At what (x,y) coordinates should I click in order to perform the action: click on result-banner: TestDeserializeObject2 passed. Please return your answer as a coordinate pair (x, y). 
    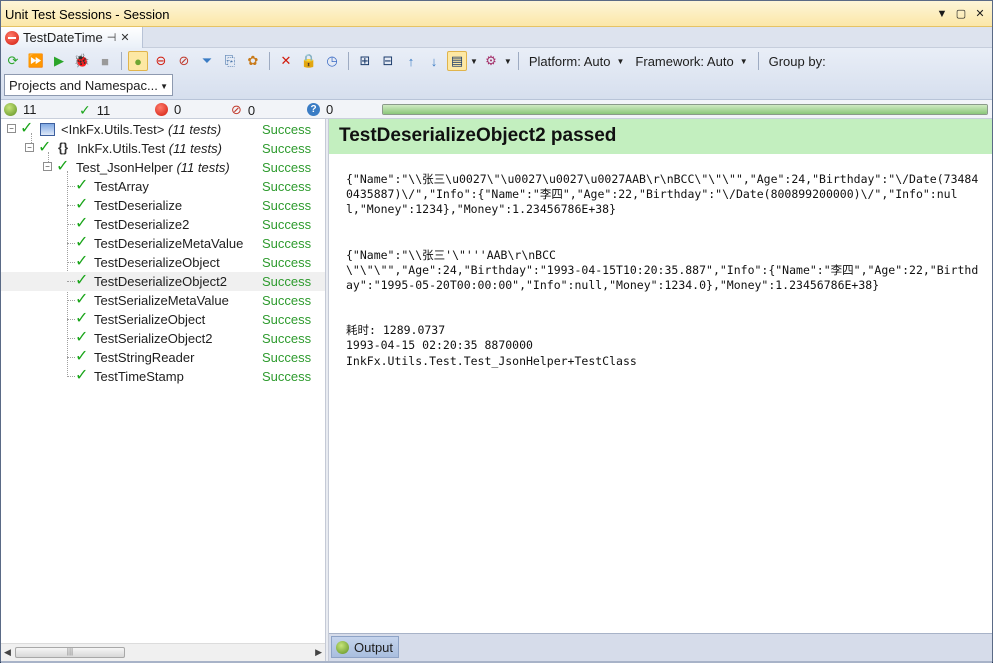
    Looking at the image, I should click on (660, 136).